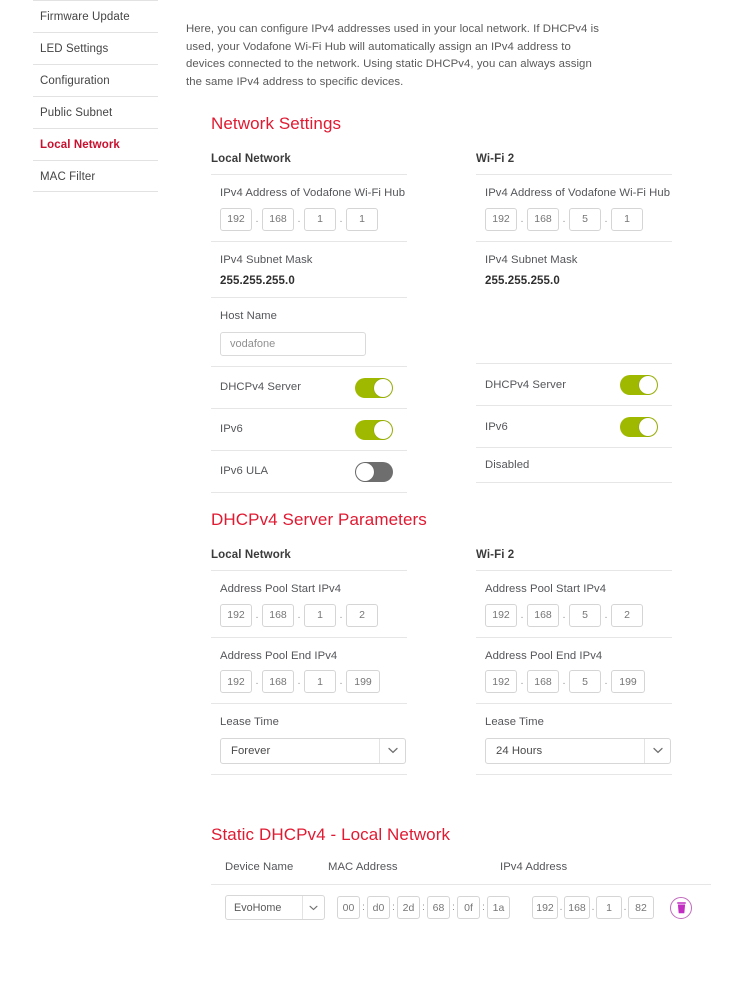 This screenshot has height=999, width=730. I want to click on field-subnet-mask-local: IPv4 Subnet Mask 255.255.255.0, so click(309, 269).